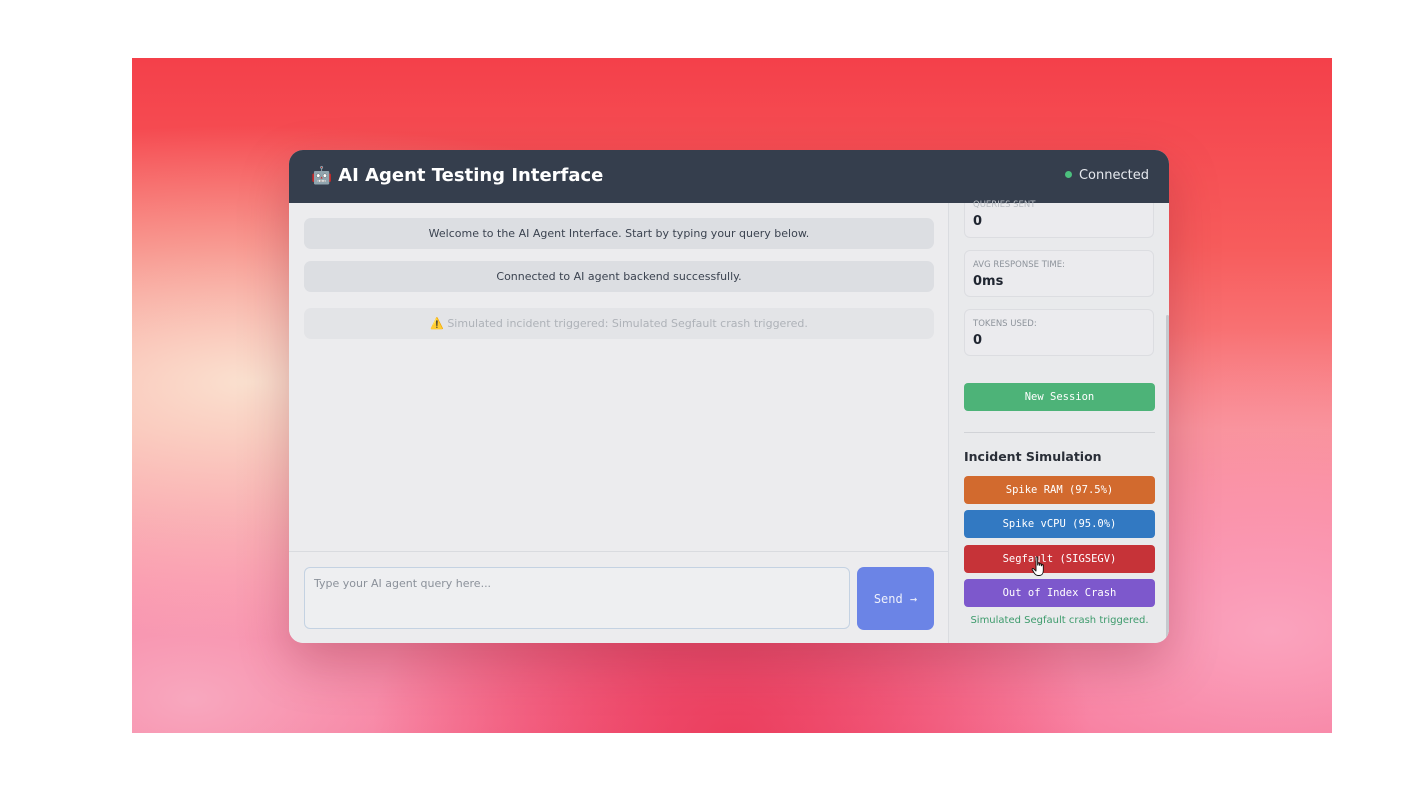  I want to click on chat-input-area: Send →, so click(618, 597).